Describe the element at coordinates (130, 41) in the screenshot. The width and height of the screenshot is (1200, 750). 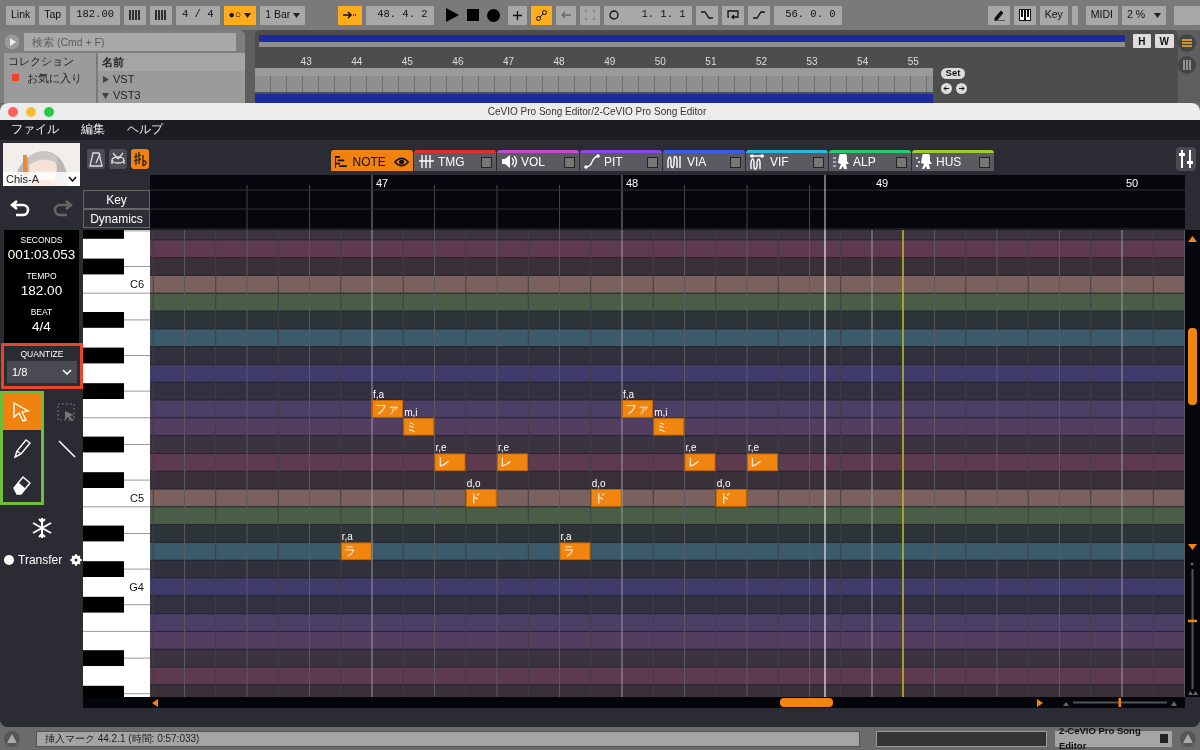
I see `search-field: 検索 (Cmd + F)` at that location.